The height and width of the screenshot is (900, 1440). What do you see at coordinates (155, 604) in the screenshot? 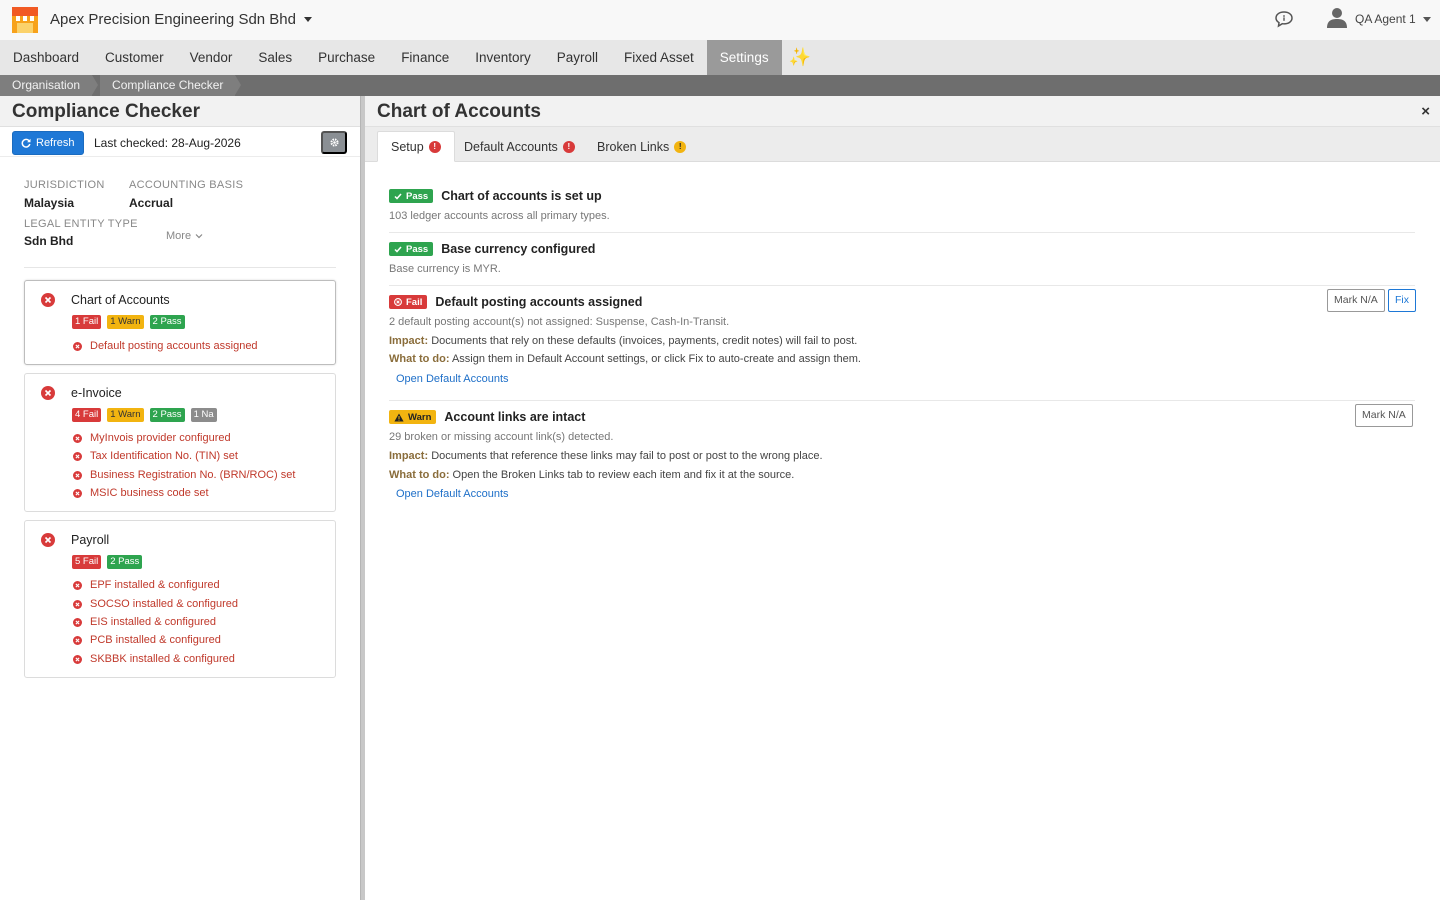
I see `issue-item: SOCSO installed & configured` at bounding box center [155, 604].